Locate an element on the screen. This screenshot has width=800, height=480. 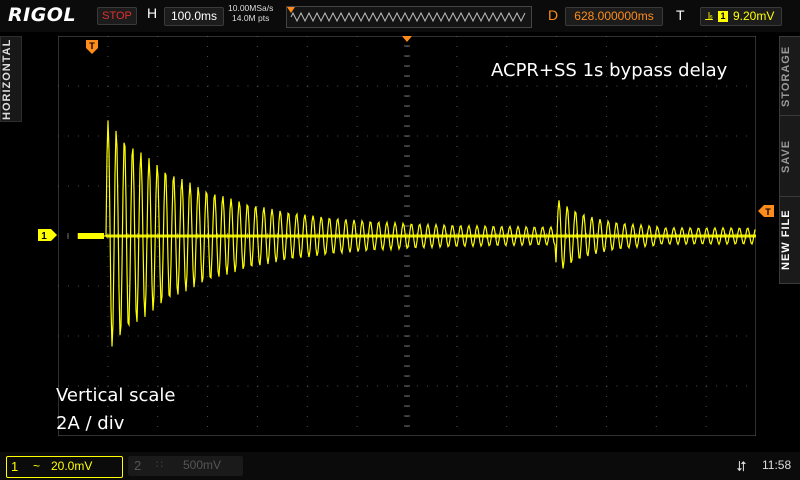
trigger-time-marker-label: T is located at coordinates (92, 46).